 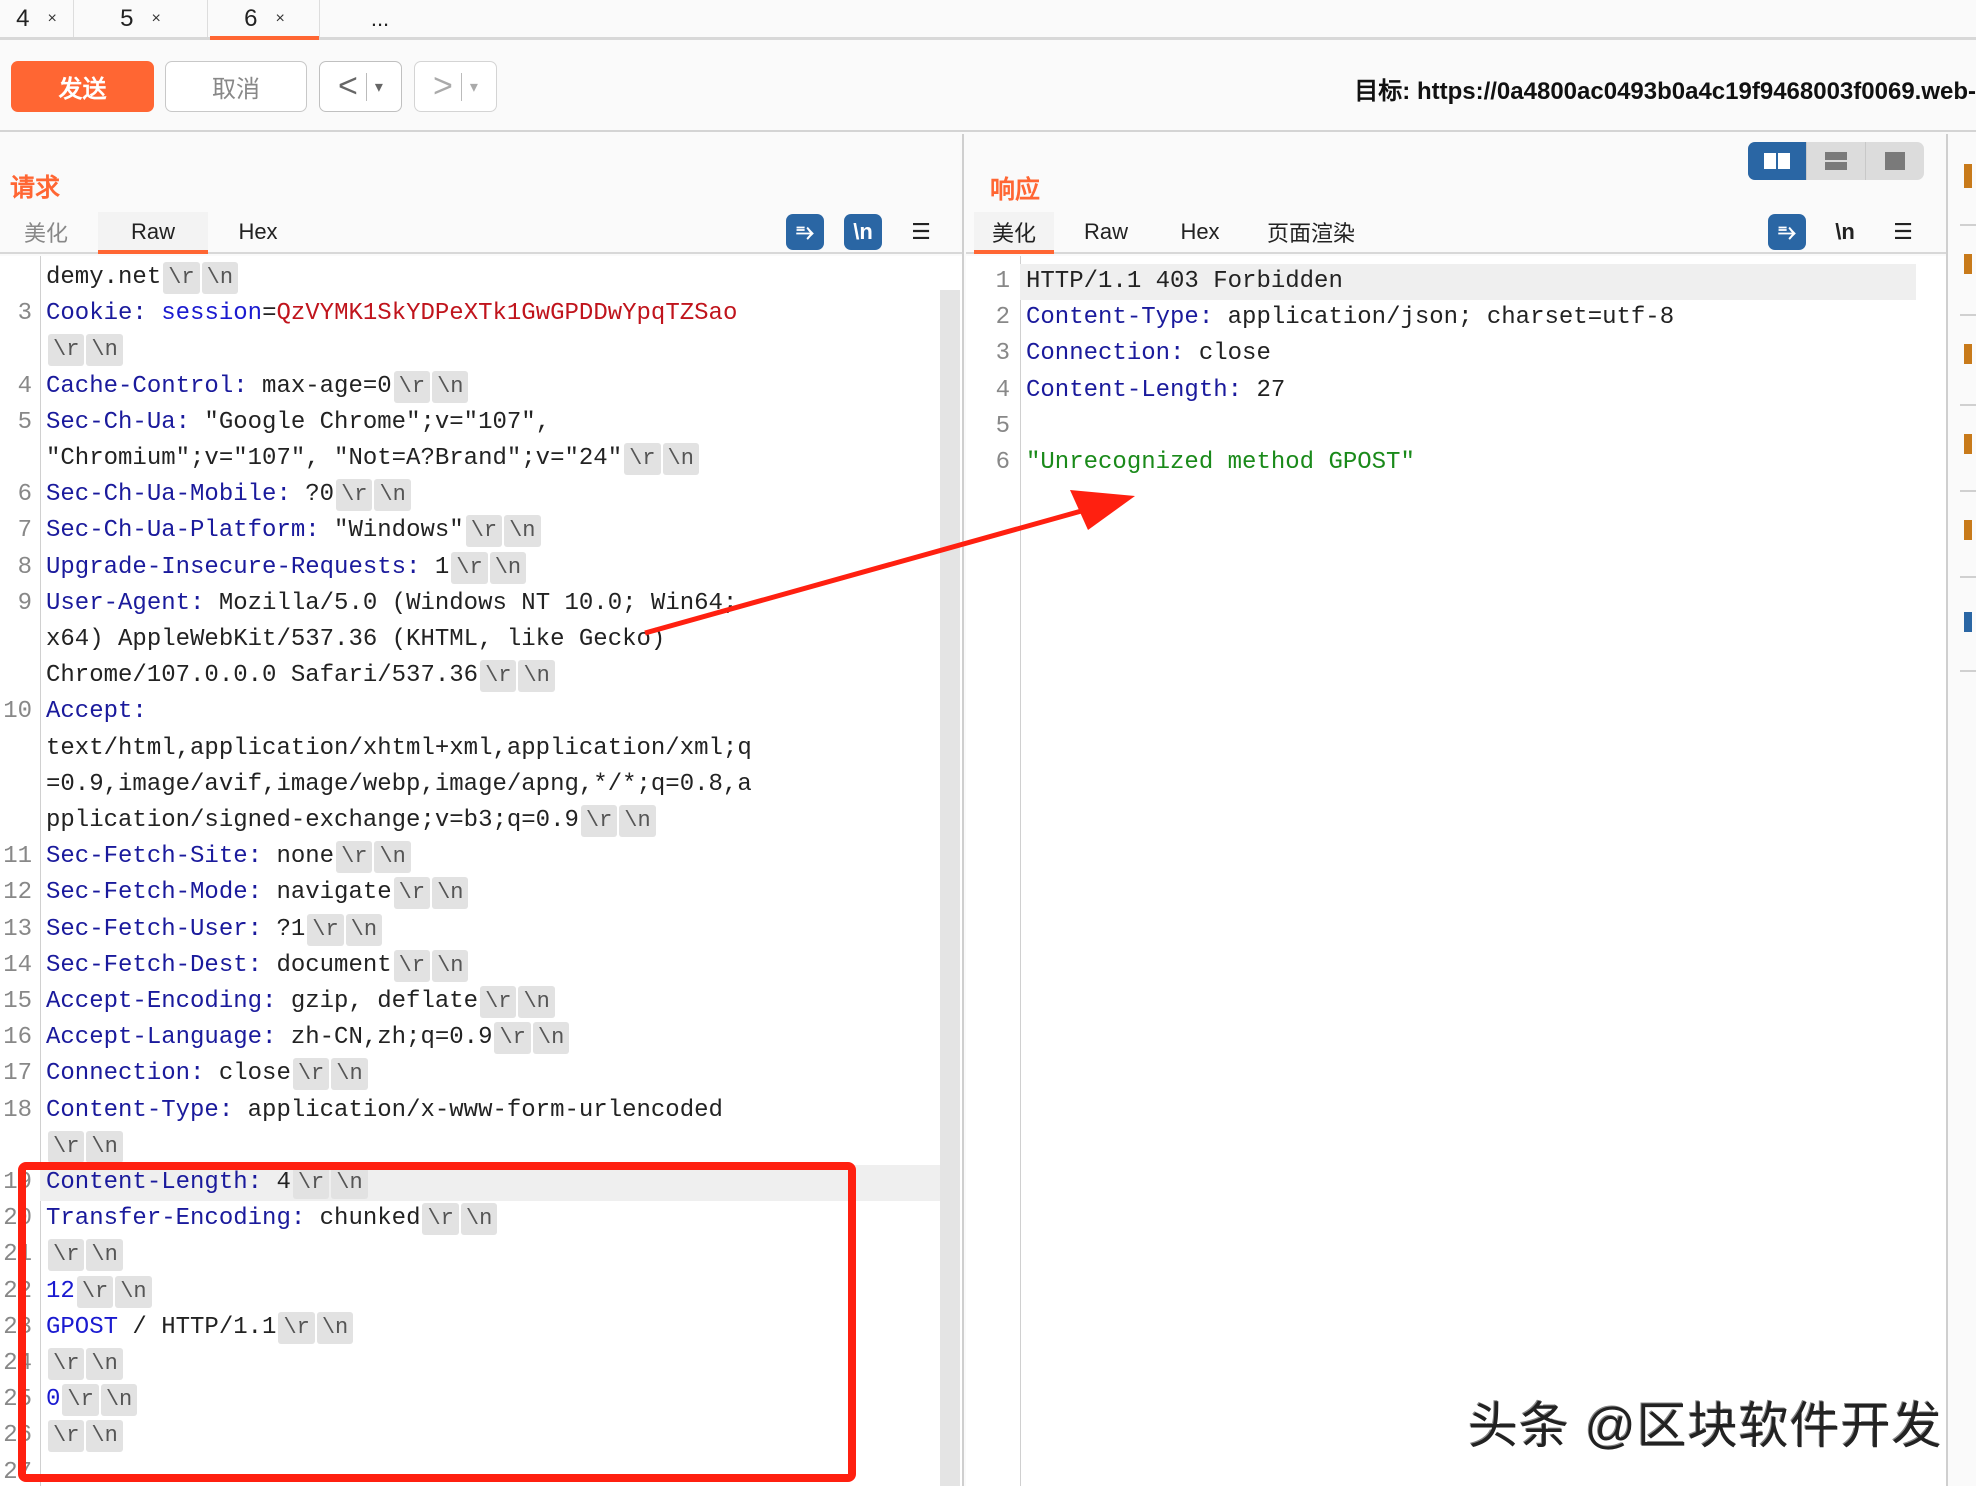 I want to click on code-token: "Windows", so click(x=391, y=531).